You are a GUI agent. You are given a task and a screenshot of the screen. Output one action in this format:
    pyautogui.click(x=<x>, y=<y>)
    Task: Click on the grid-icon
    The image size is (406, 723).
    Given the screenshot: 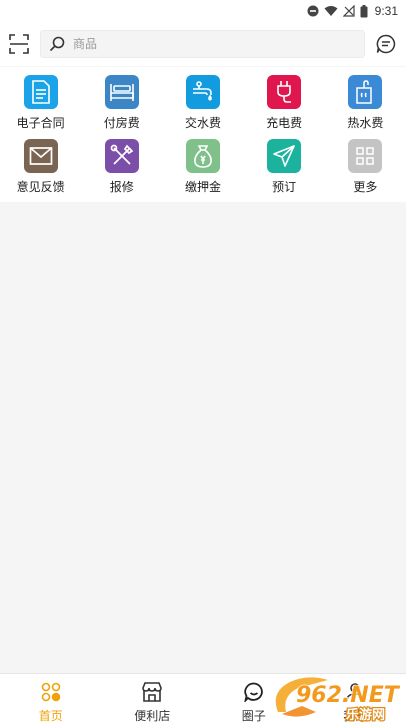 What is the action you would take?
    pyautogui.click(x=365, y=156)
    